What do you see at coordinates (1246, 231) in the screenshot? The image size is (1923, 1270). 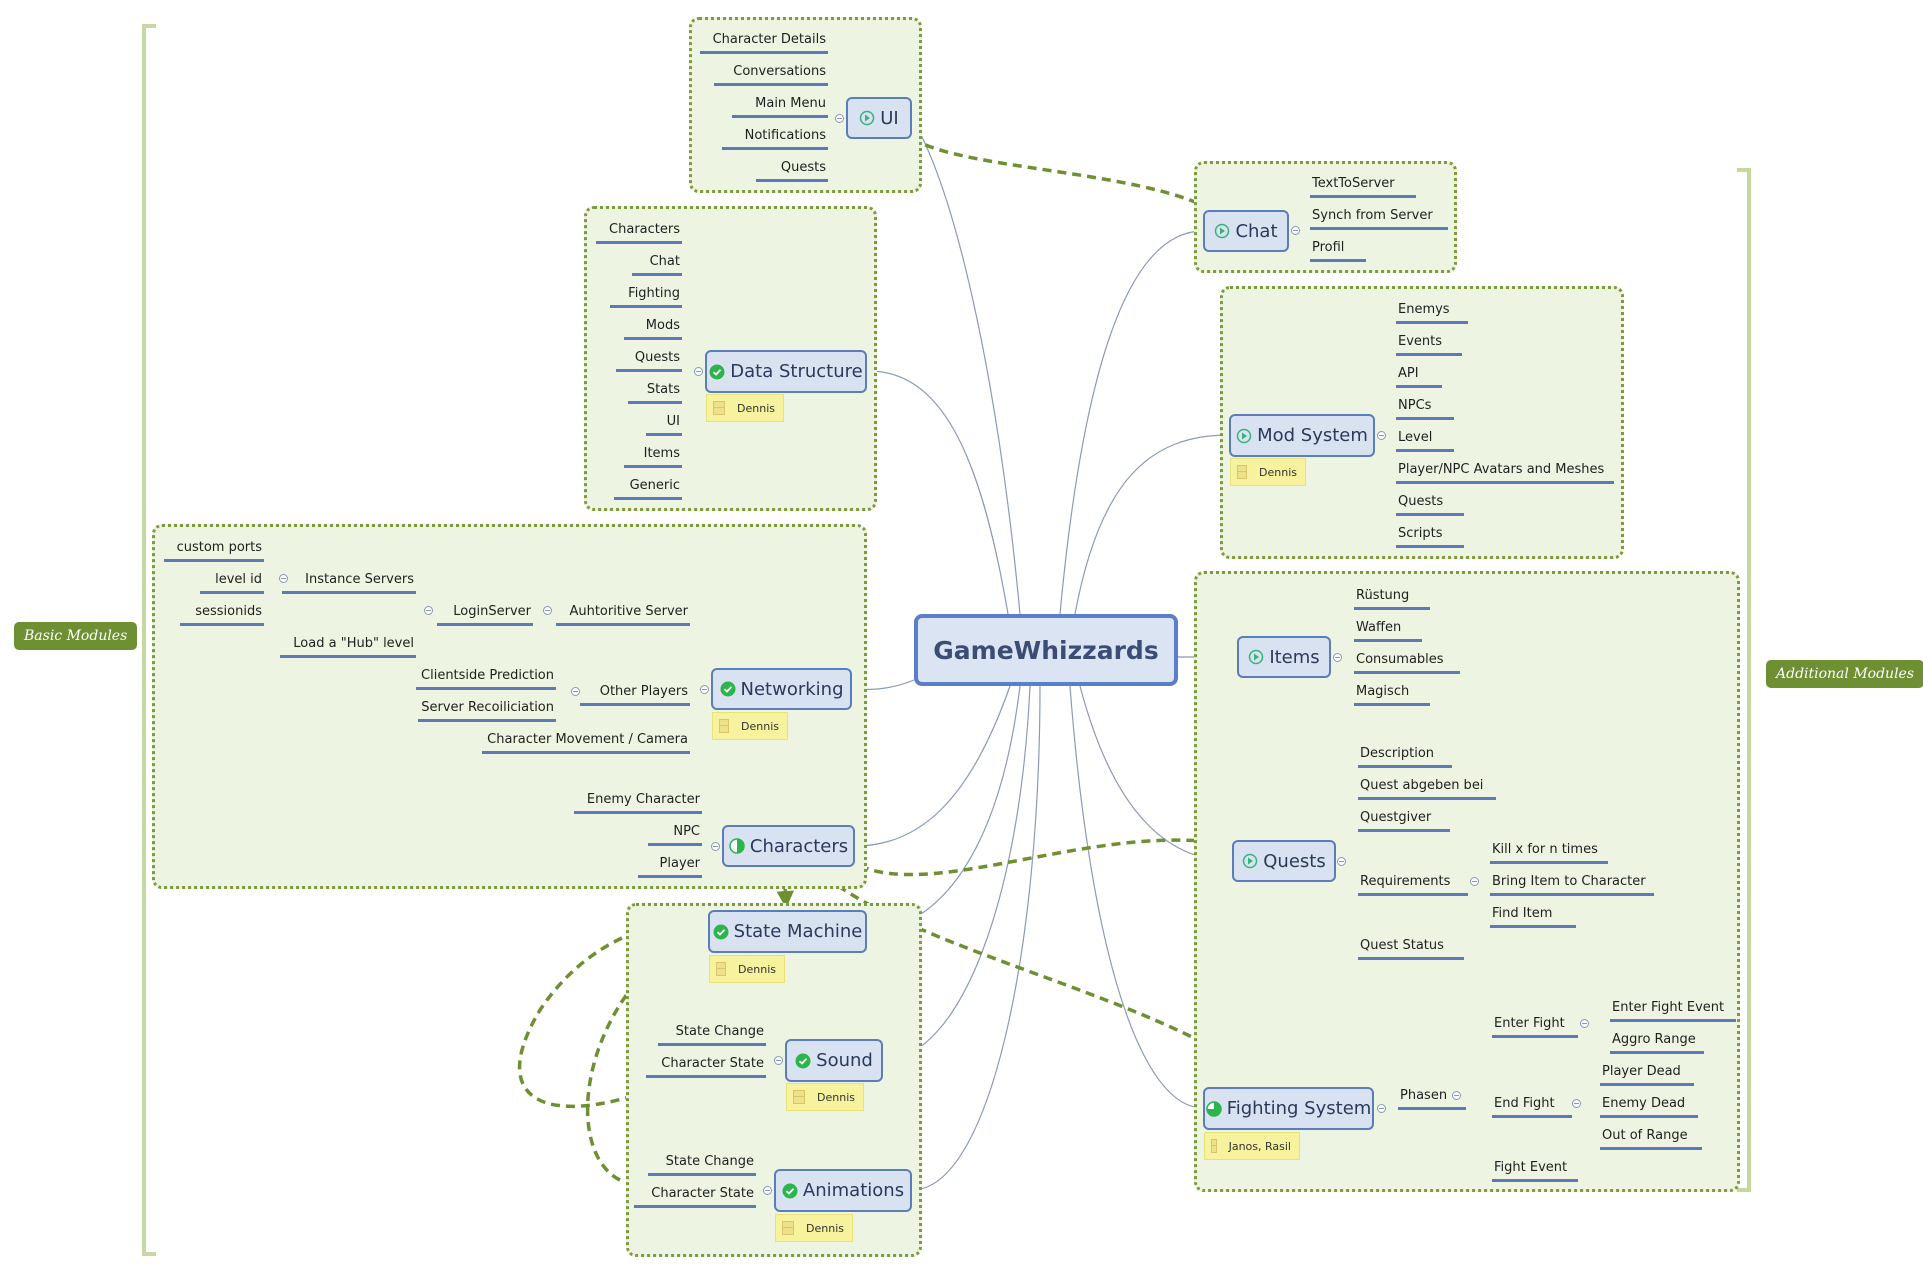 I see `node-chat: Chat` at bounding box center [1246, 231].